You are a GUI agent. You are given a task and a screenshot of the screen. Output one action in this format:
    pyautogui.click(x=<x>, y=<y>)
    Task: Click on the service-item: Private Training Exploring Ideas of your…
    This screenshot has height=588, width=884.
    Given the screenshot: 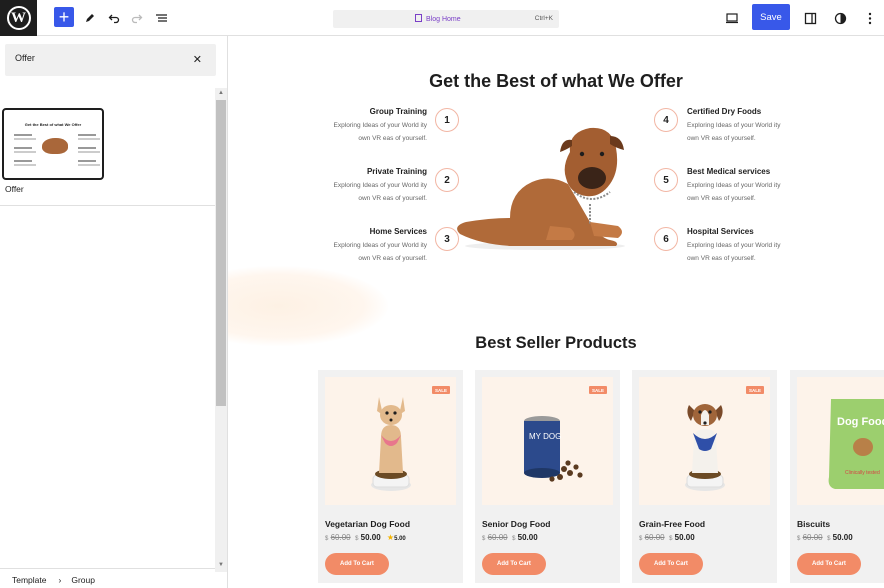 What is the action you would take?
    pyautogui.click(x=342, y=186)
    